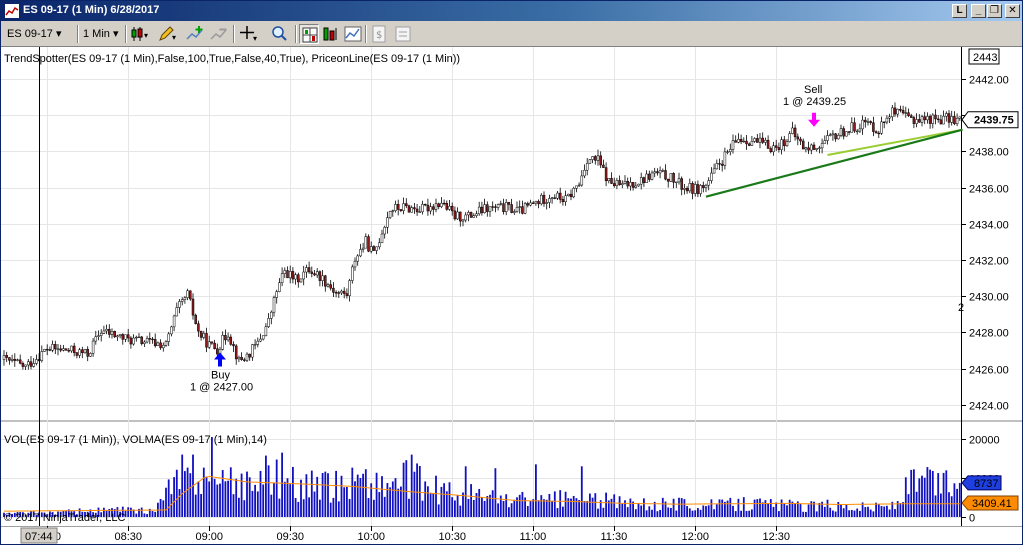 The image size is (1023, 545). I want to click on title-bar: ES 09-17 (1 Min) 6/28/2017 L _ ❐ ✕, so click(511, 11).